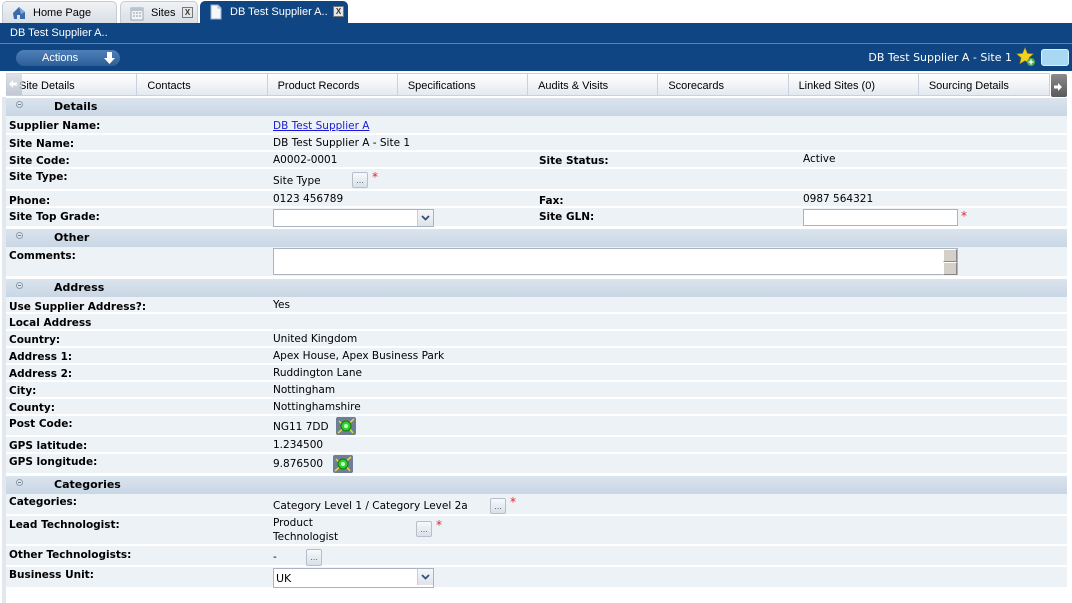 Image resolution: width=1072 pixels, height=603 pixels. Describe the element at coordinates (463, 84) in the screenshot. I see `tab-specifications: Specifications` at that location.